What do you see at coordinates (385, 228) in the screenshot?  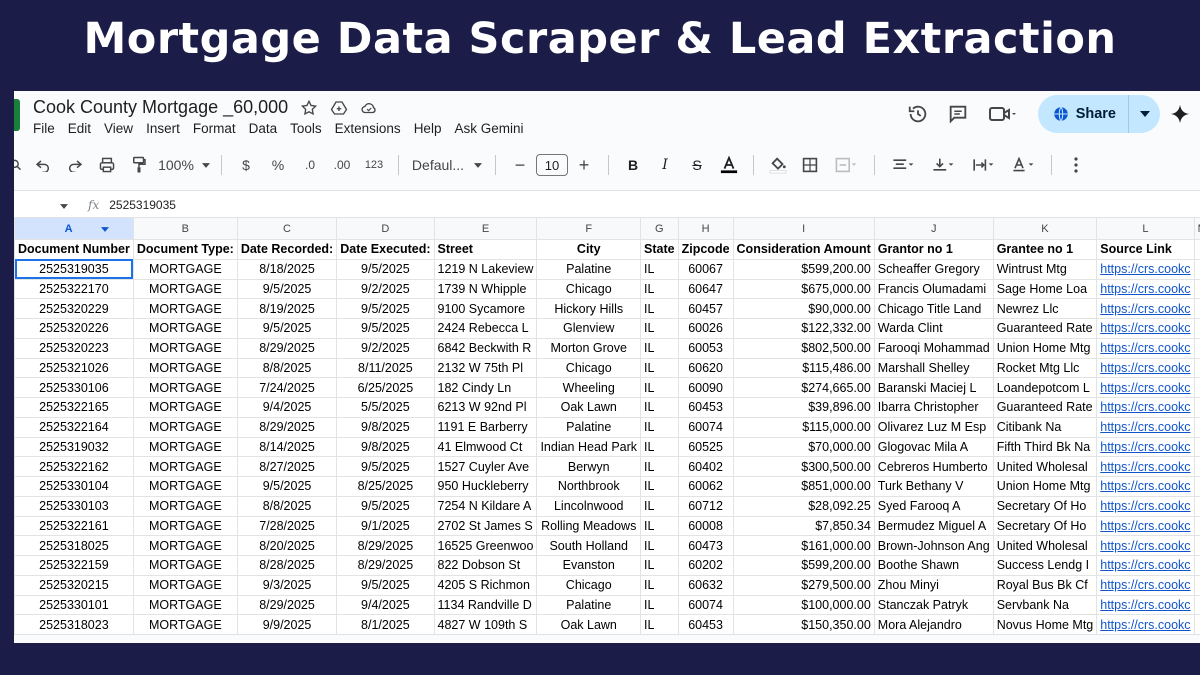 I see `column-header-d: D` at bounding box center [385, 228].